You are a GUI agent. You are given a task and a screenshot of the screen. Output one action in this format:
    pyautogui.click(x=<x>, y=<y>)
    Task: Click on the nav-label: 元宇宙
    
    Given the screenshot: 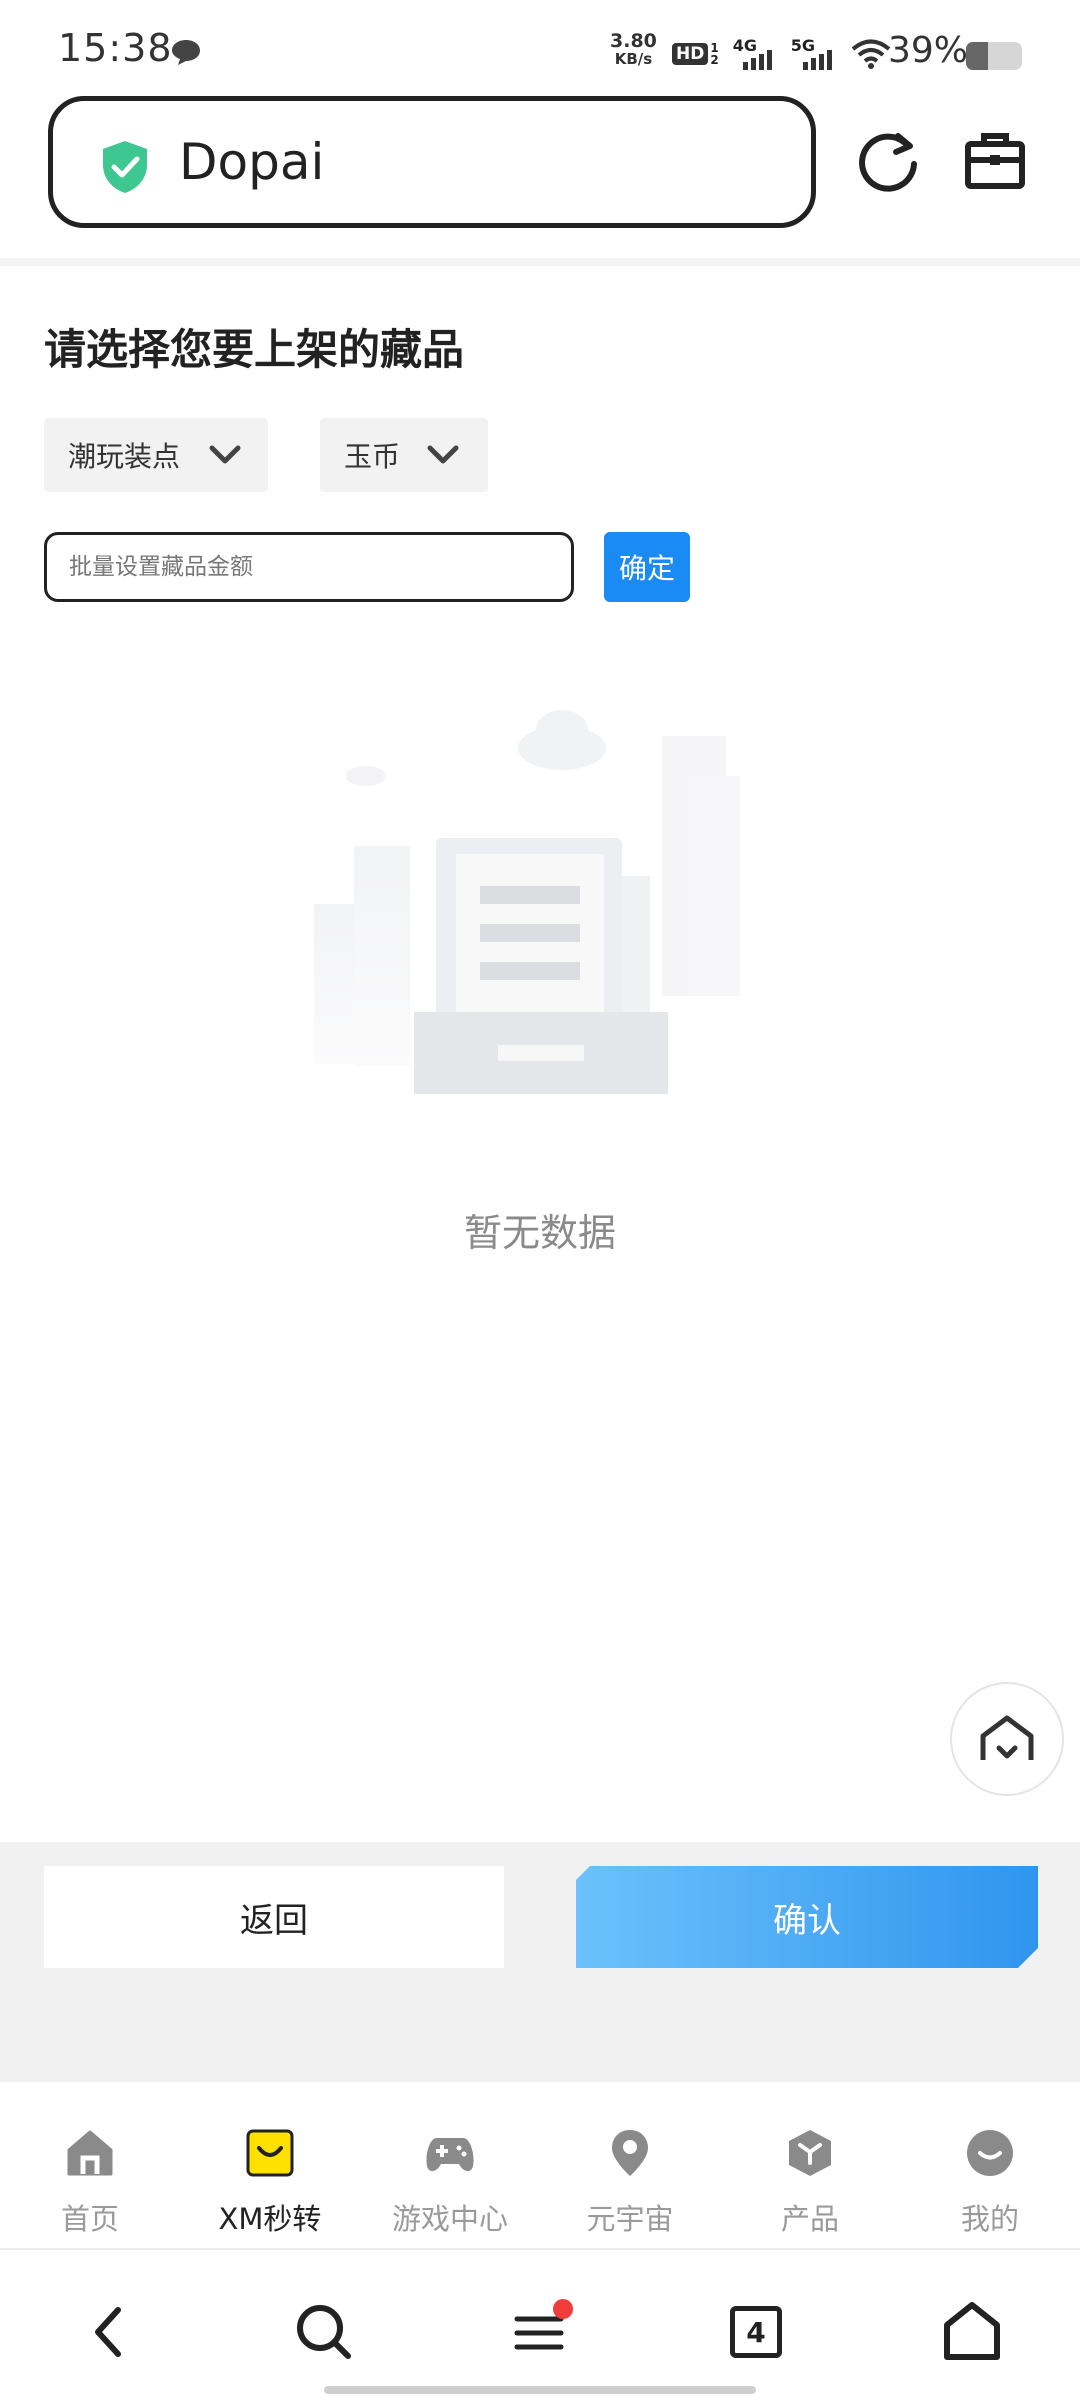 What is the action you would take?
    pyautogui.click(x=630, y=2219)
    